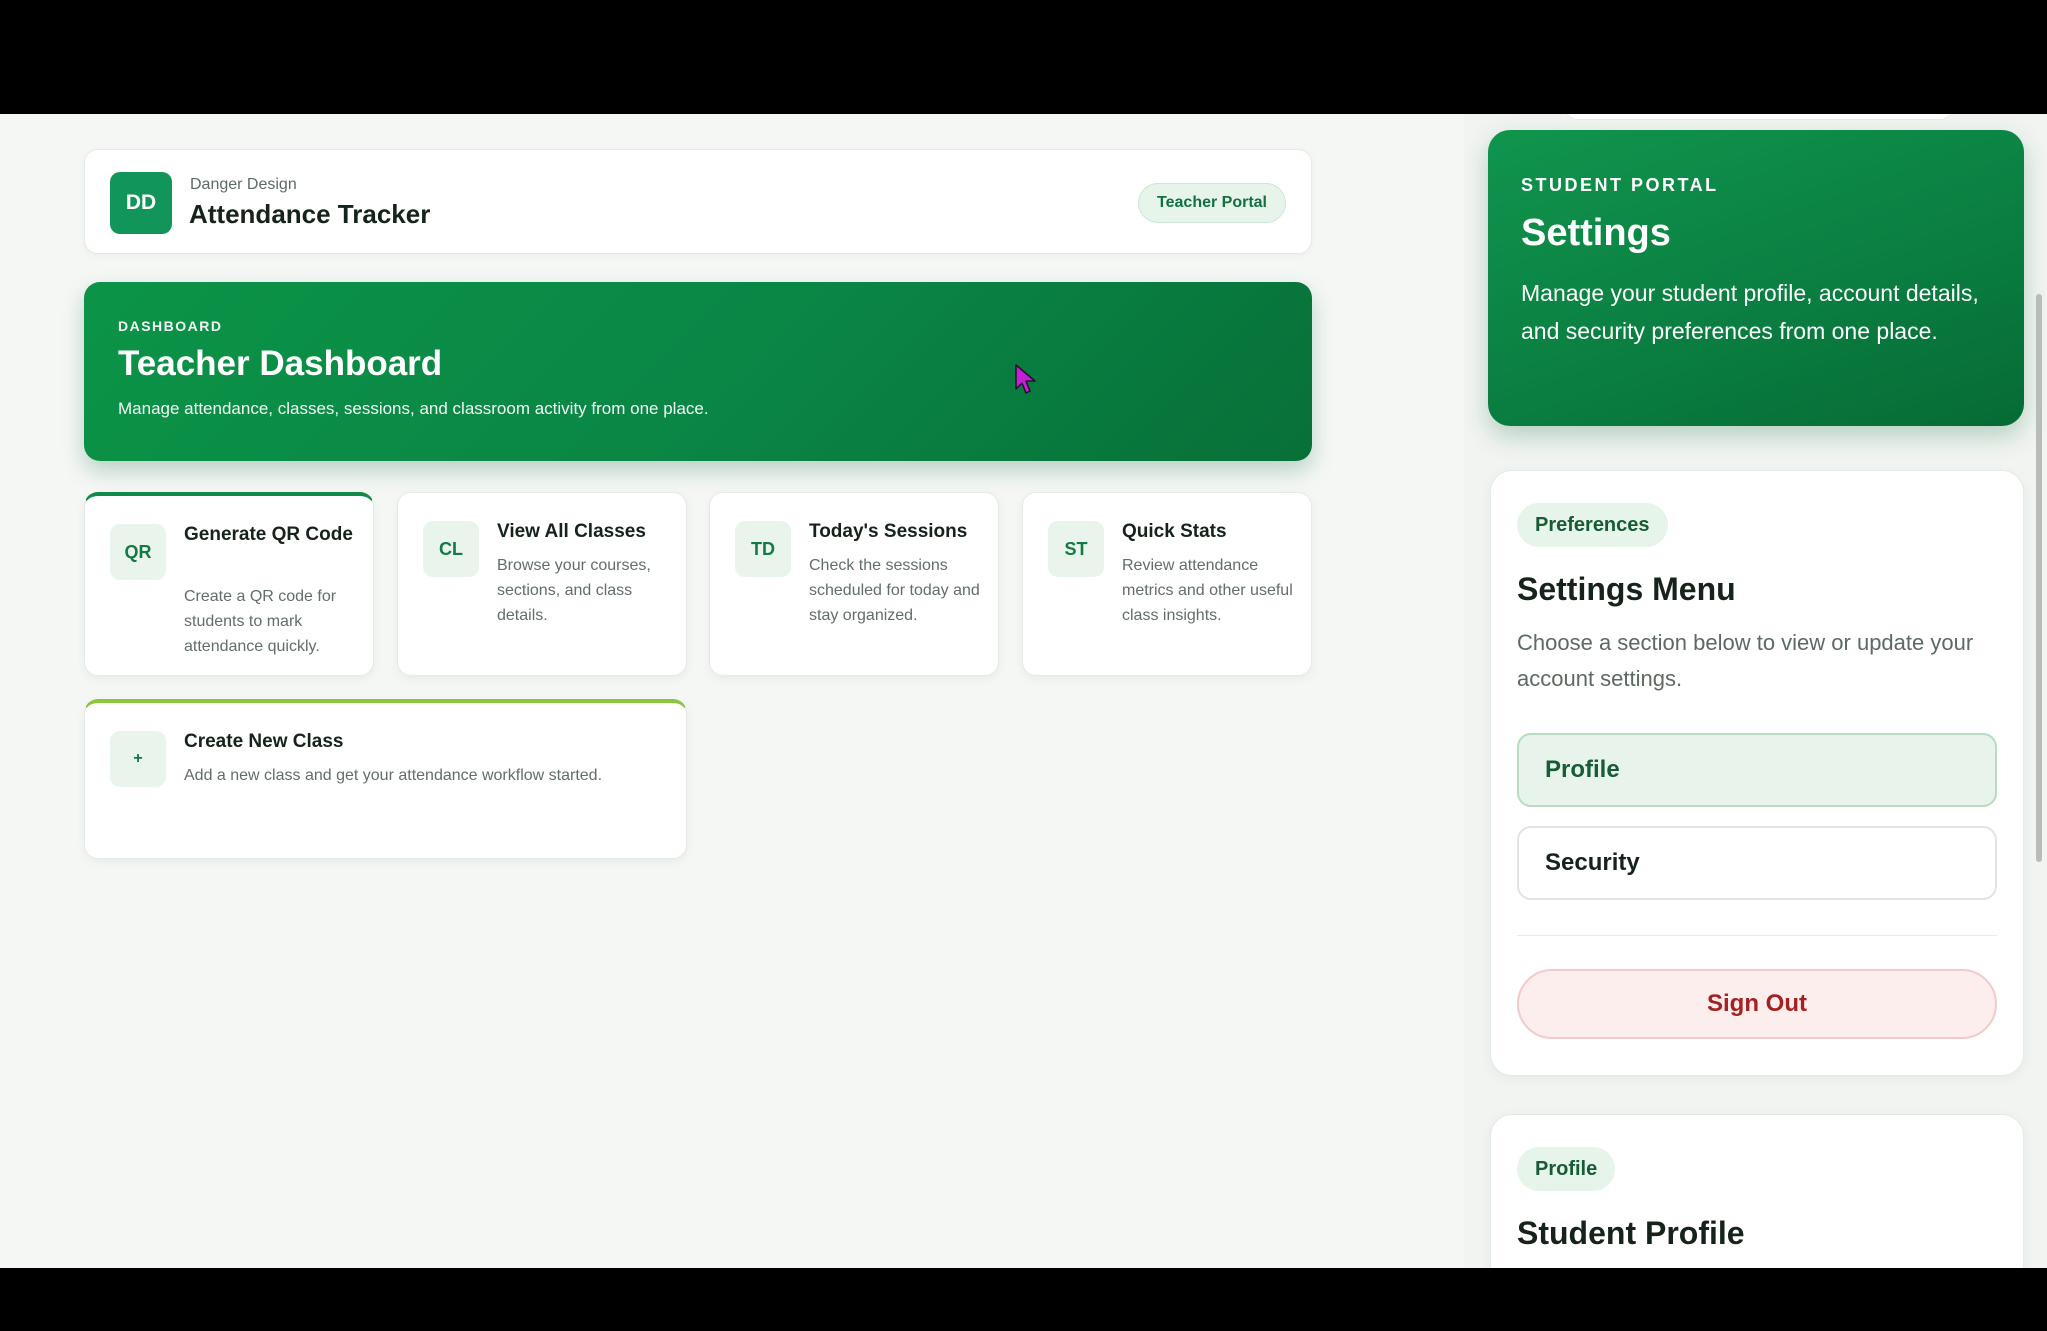  Describe the element at coordinates (310, 214) in the screenshot. I see `brand-title: Attendance Tracker` at that location.